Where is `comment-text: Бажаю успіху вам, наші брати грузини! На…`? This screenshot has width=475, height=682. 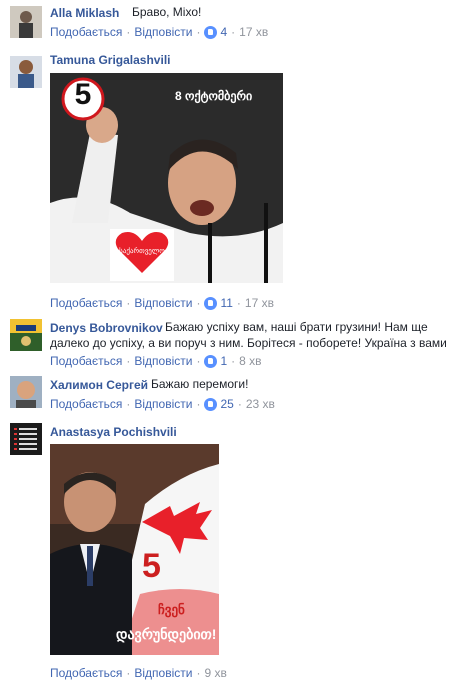
comment-text: Бажаю успіху вам, наші брати грузини! На… is located at coordinates (248, 335).